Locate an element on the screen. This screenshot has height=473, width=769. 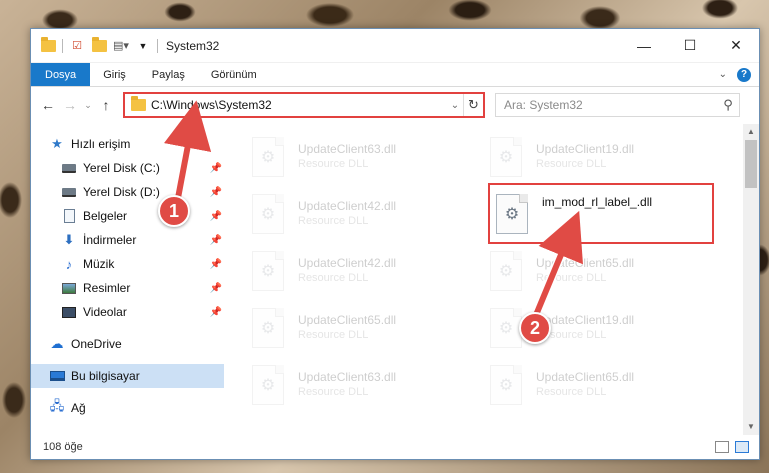
music-icon: ♪ is located at coordinates (69, 264).